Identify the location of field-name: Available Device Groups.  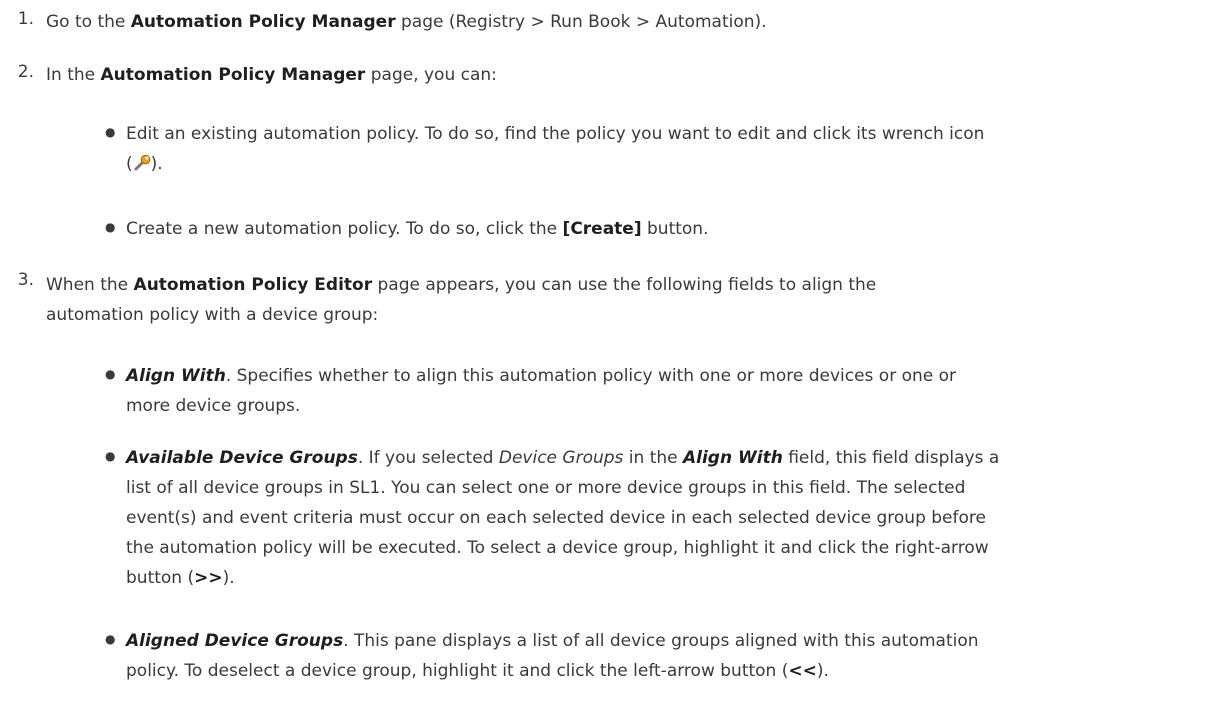
(242, 458).